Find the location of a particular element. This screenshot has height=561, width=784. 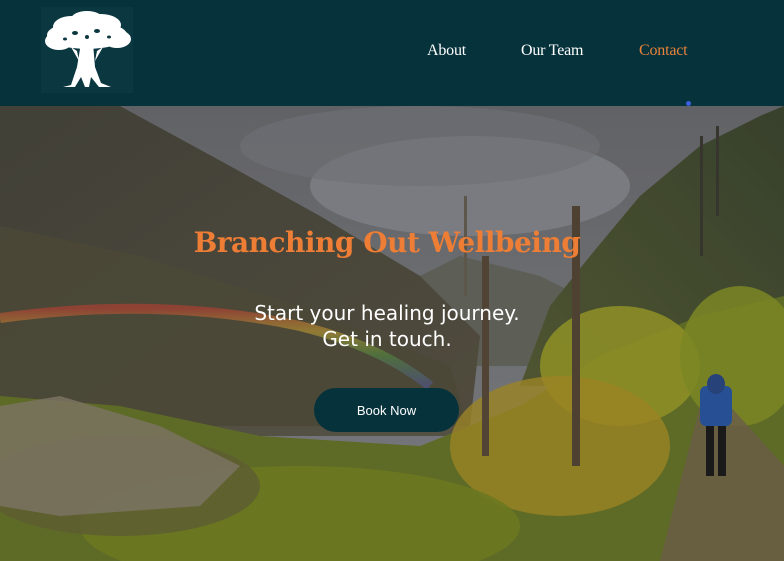

book-now-button: Book Now is located at coordinates (386, 410).